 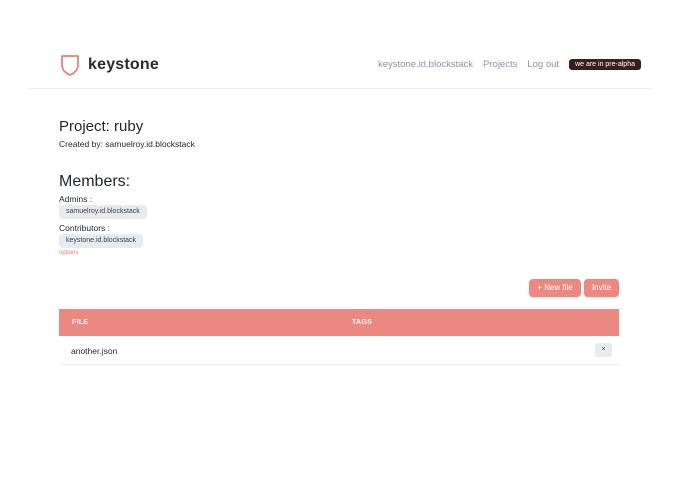 What do you see at coordinates (70, 65) in the screenshot?
I see `shield-logo-icon` at bounding box center [70, 65].